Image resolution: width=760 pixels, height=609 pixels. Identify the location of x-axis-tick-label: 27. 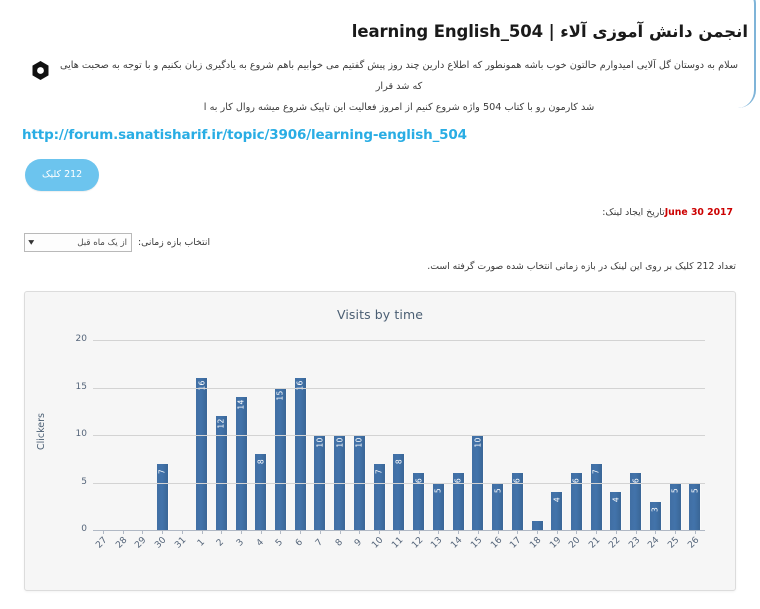
(102, 543).